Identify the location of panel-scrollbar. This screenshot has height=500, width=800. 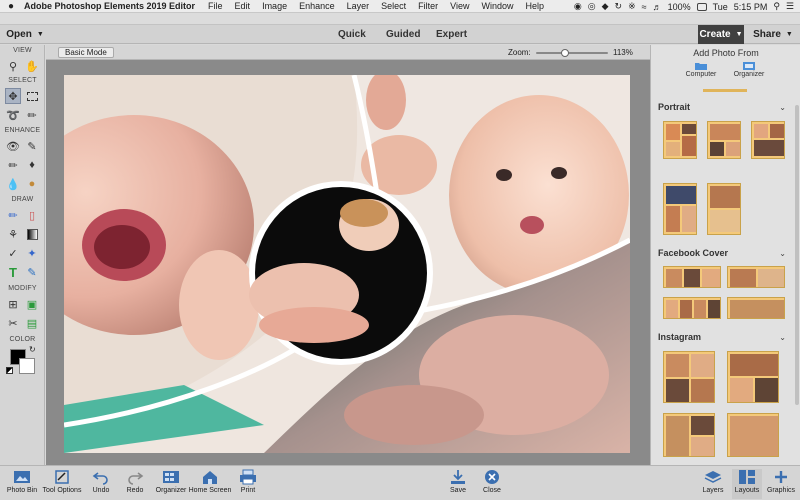
(797, 255).